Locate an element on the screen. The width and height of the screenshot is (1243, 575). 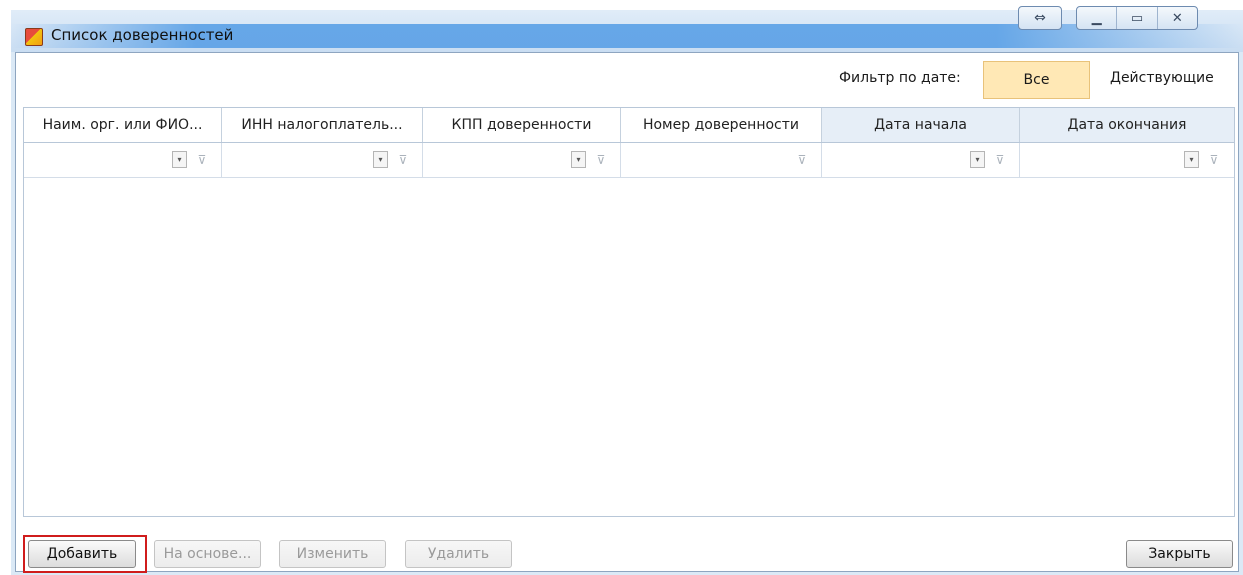
filter-cell-kpp: ▾ ⊽ is located at coordinates (522, 160).